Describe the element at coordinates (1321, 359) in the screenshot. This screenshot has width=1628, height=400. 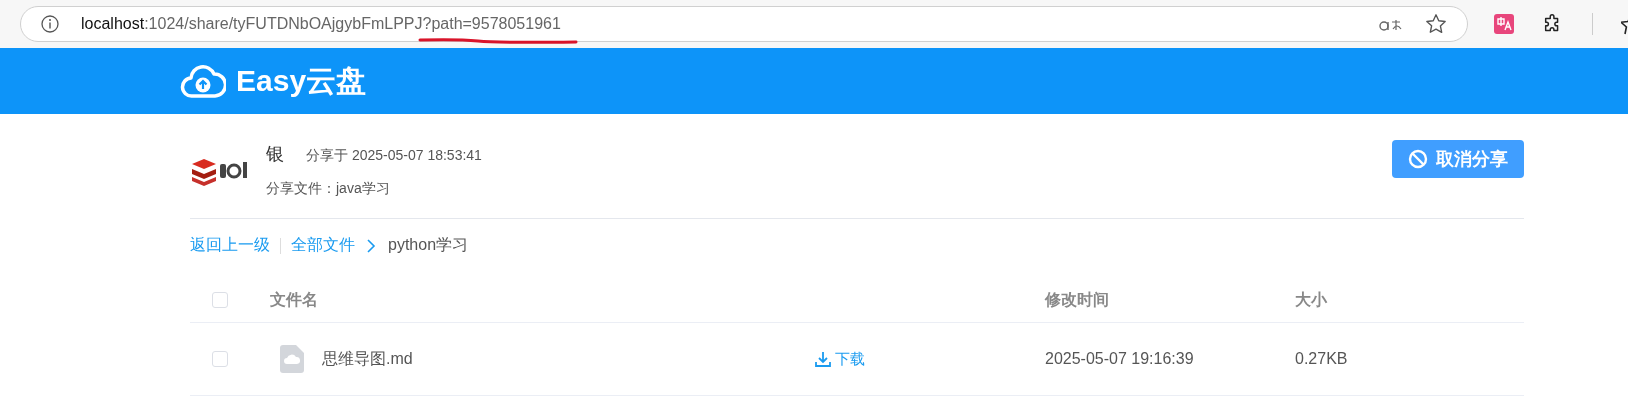
I see `file-size: 0.27KB` at that location.